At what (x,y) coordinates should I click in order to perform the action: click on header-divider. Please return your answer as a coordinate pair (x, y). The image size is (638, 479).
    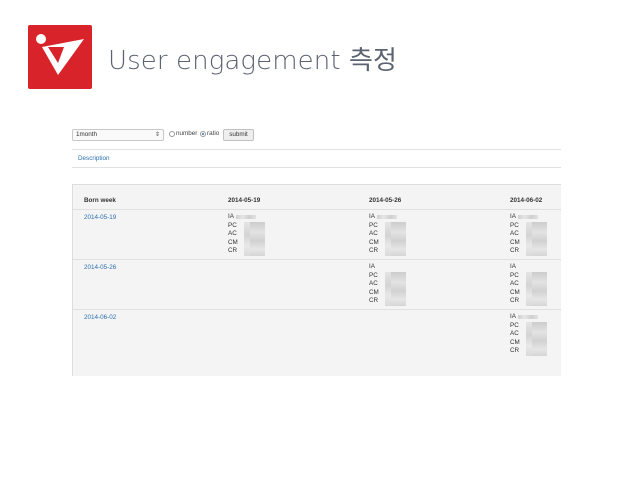
    Looking at the image, I should click on (317, 209).